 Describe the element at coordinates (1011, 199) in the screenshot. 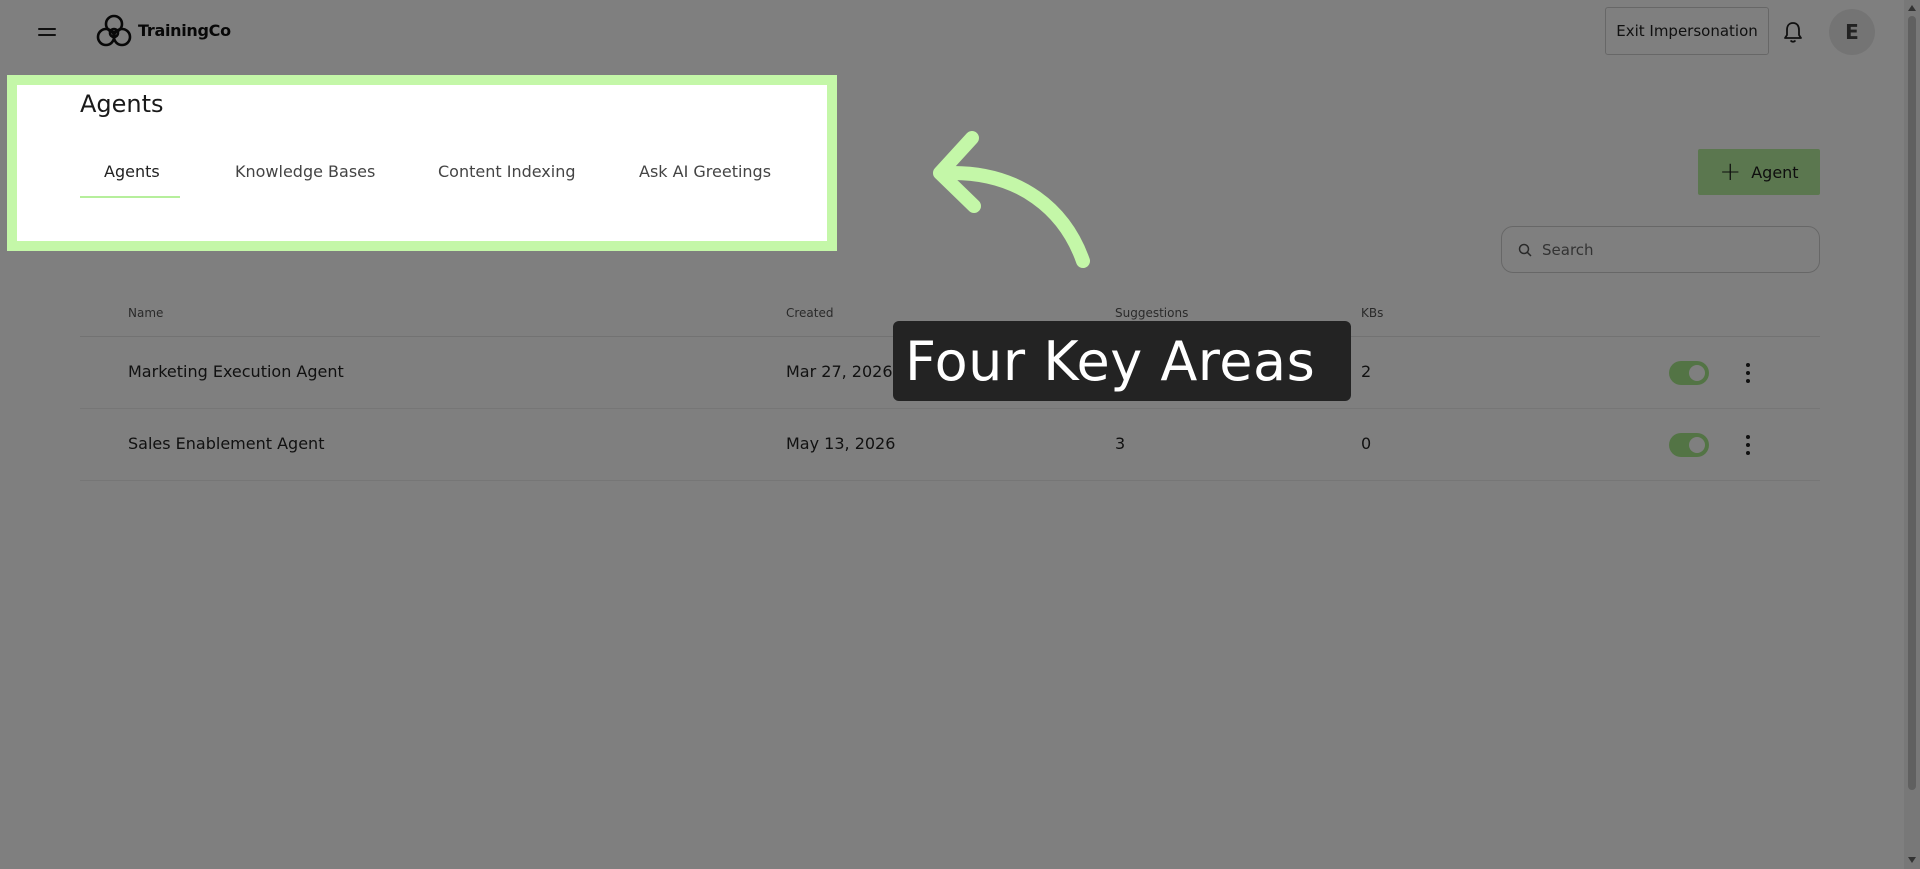

I see `arrow-icon` at that location.